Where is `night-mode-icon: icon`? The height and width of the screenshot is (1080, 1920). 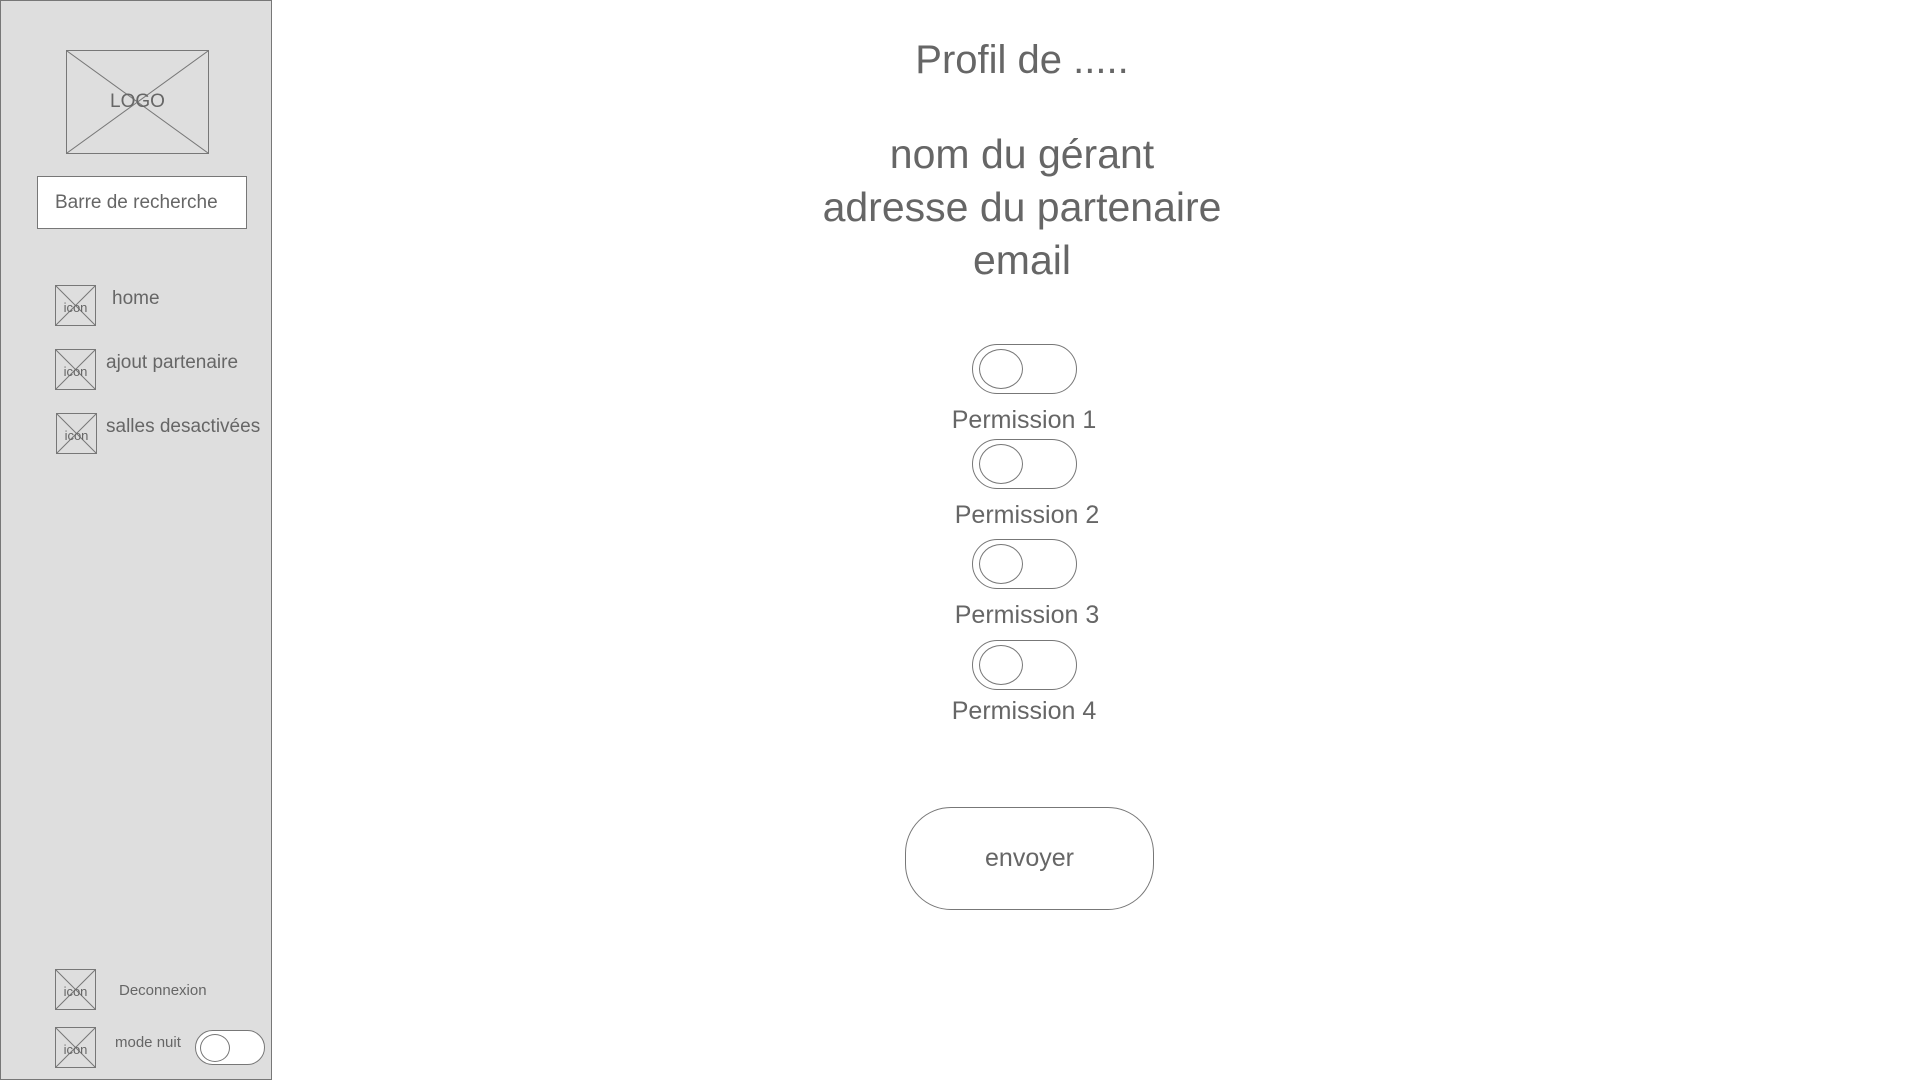 night-mode-icon: icon is located at coordinates (75, 1047).